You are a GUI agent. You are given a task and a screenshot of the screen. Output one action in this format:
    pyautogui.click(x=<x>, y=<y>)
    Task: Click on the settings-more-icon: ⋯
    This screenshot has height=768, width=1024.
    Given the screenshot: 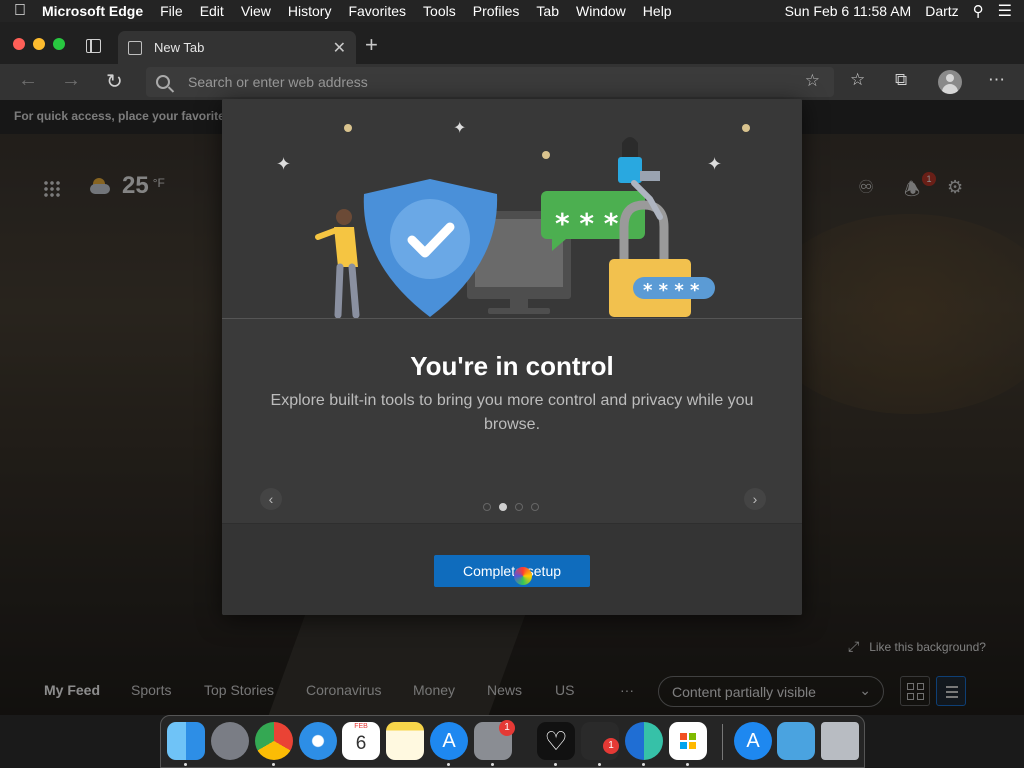 What is the action you would take?
    pyautogui.click(x=997, y=80)
    